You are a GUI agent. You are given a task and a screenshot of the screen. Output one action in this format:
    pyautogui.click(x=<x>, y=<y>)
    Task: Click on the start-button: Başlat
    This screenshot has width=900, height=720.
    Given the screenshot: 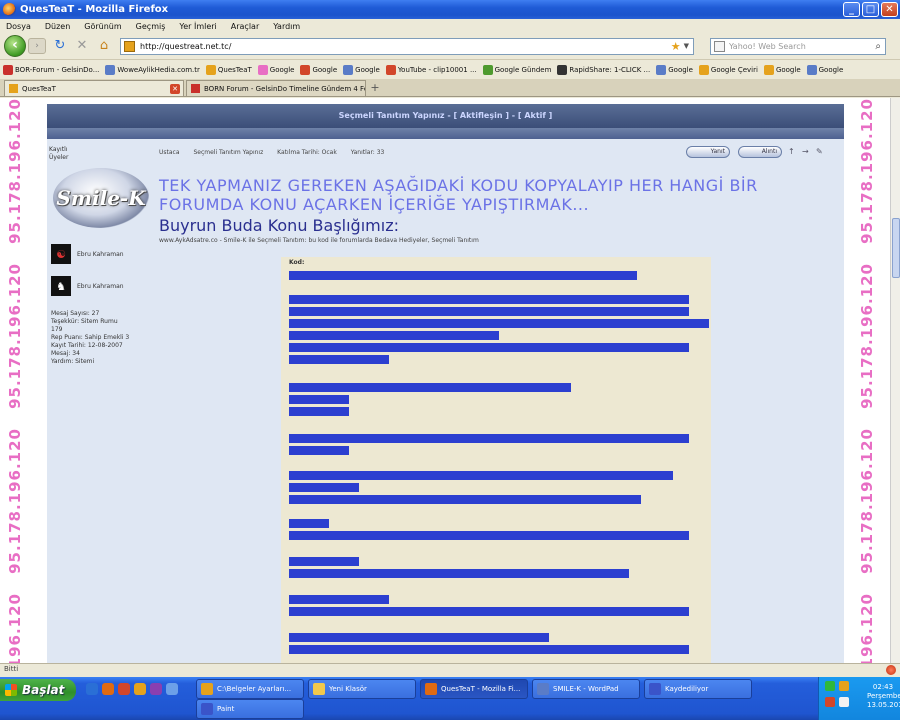 What is the action you would take?
    pyautogui.click(x=38, y=690)
    